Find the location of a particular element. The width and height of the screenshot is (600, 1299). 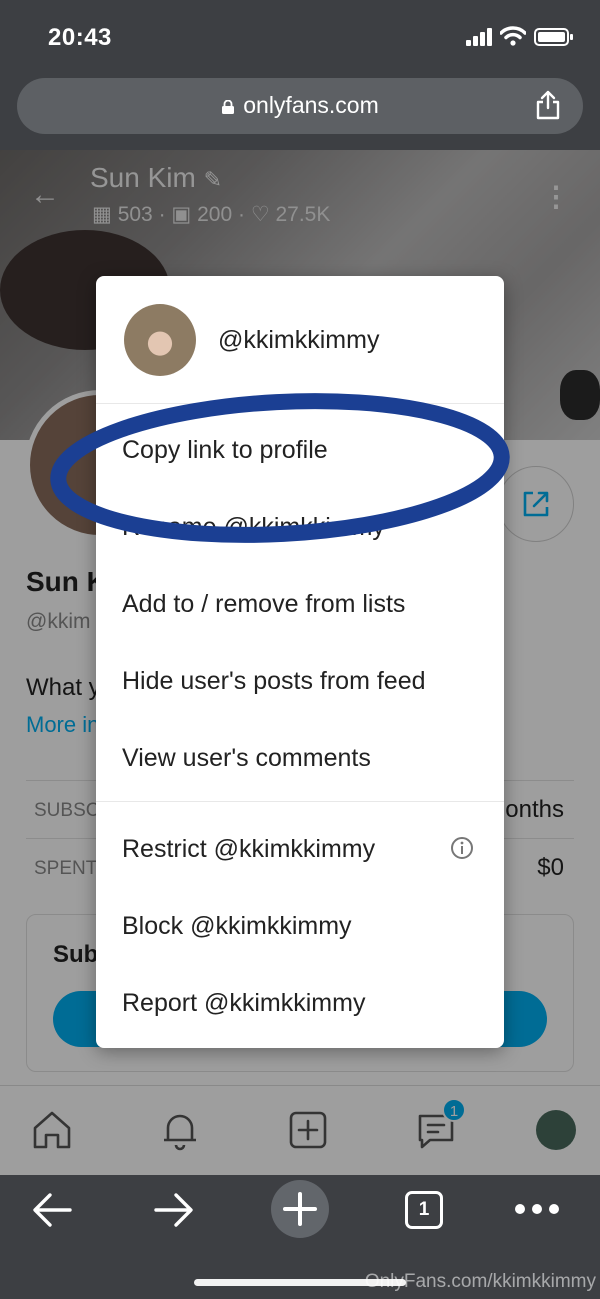

browser-forward-icon is located at coordinates (174, 1210).